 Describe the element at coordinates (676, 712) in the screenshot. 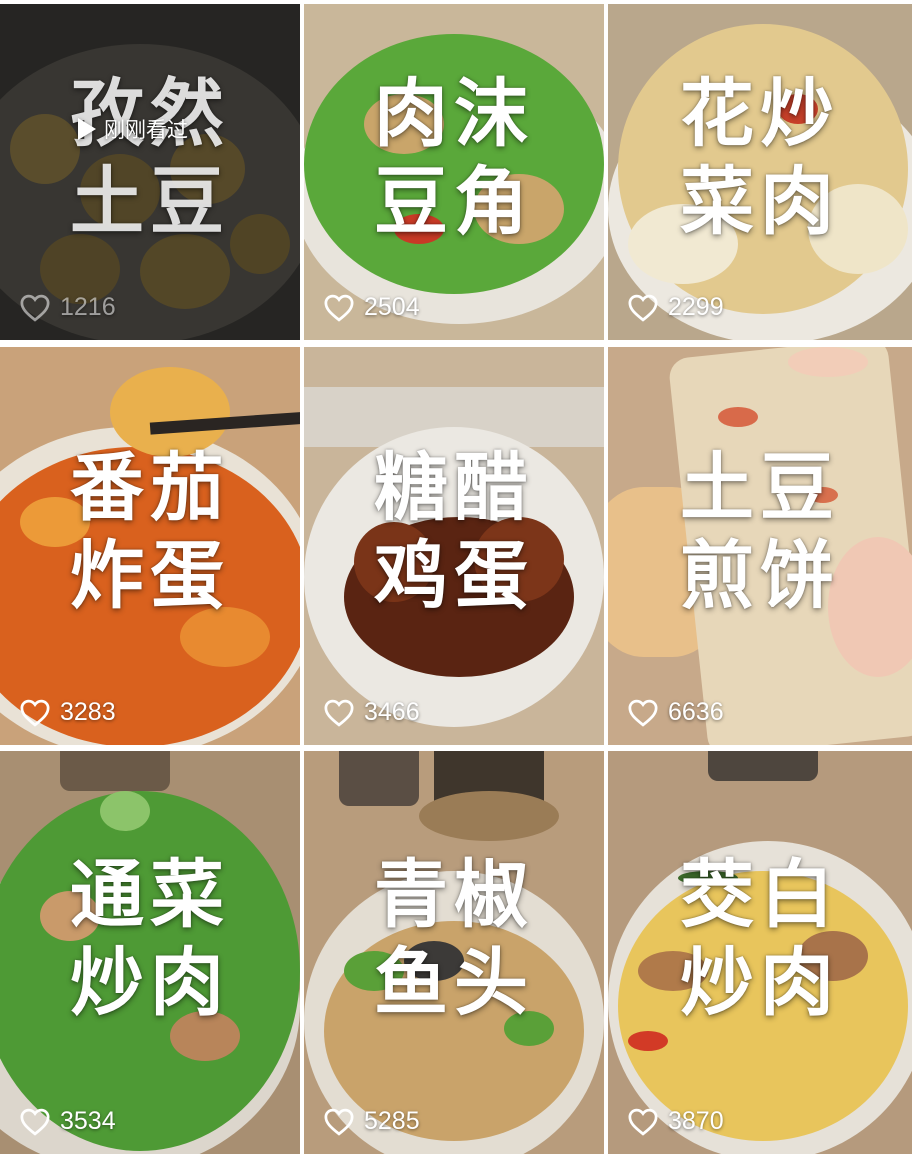

I see `like-count: 6636` at that location.